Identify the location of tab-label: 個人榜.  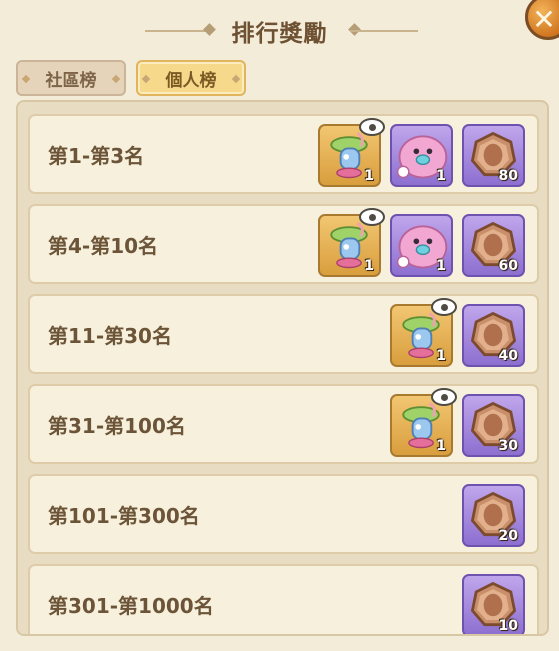
(191, 80).